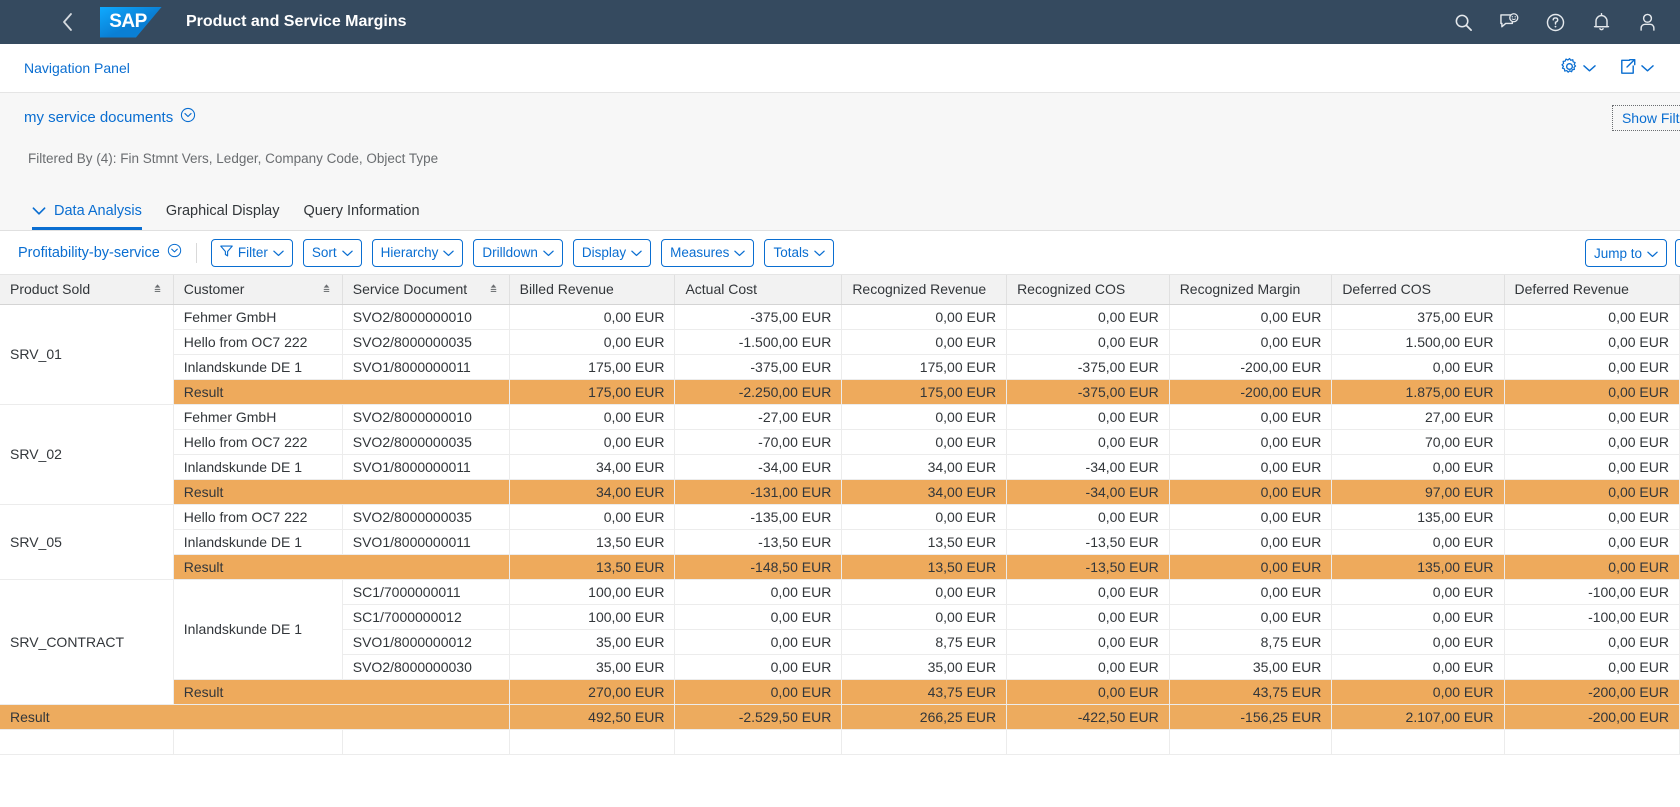 The width and height of the screenshot is (1680, 807). Describe the element at coordinates (1636, 69) in the screenshot. I see `share-button` at that location.